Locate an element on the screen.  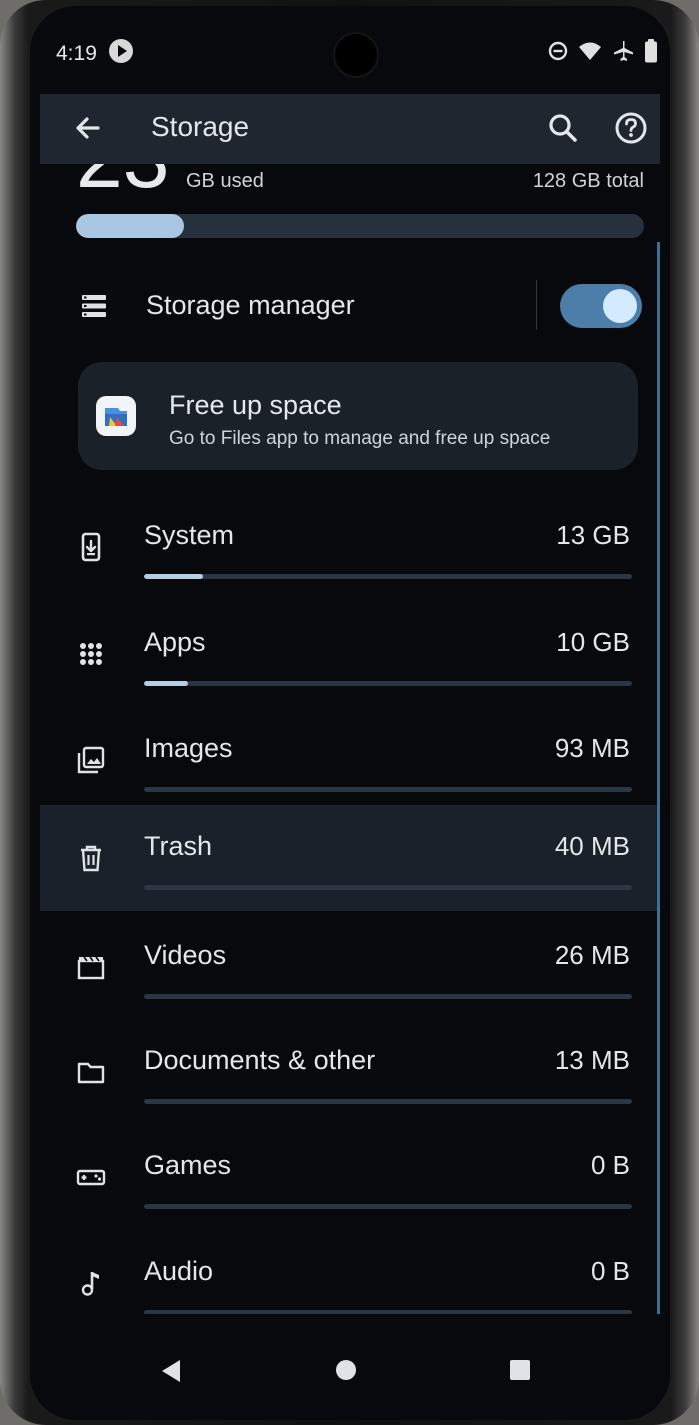
category-label: Games is located at coordinates (188, 1165).